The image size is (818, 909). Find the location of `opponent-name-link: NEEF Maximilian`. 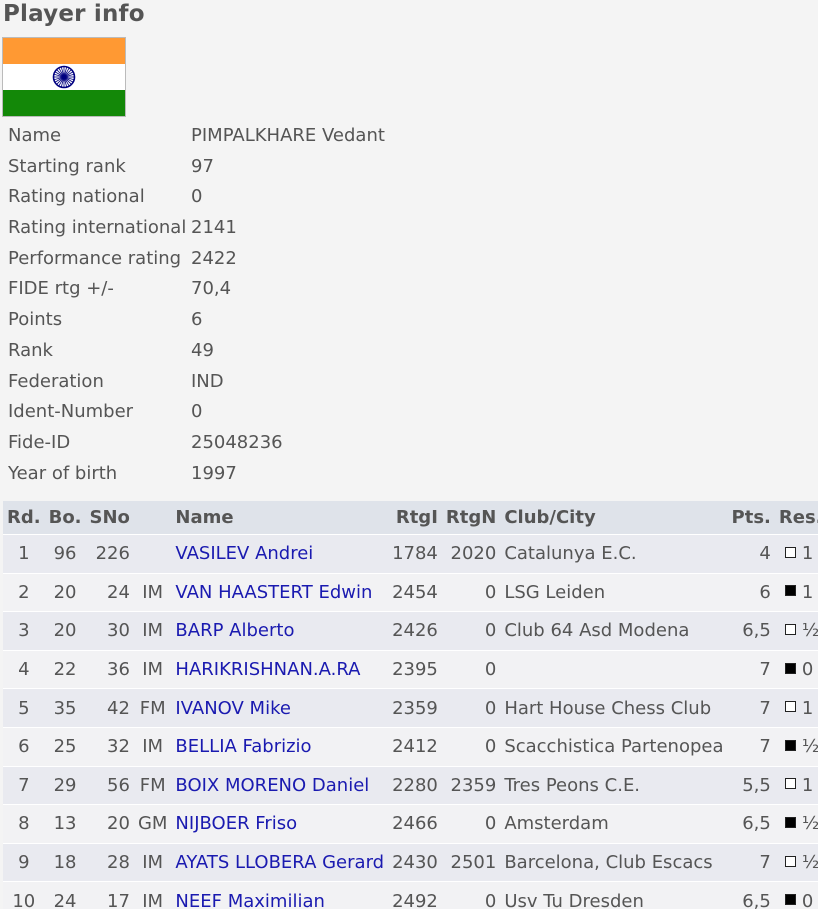

opponent-name-link: NEEF Maximilian is located at coordinates (249, 900).